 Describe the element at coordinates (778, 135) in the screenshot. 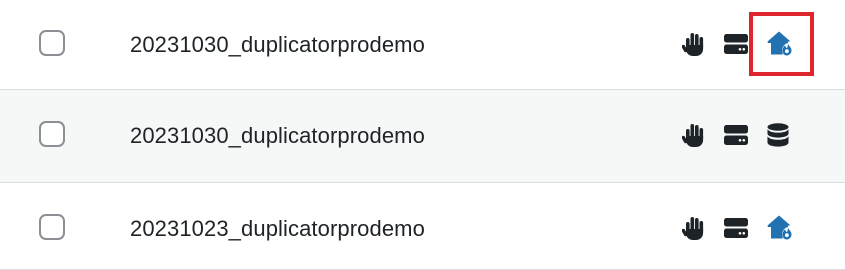

I see `database-icon` at that location.